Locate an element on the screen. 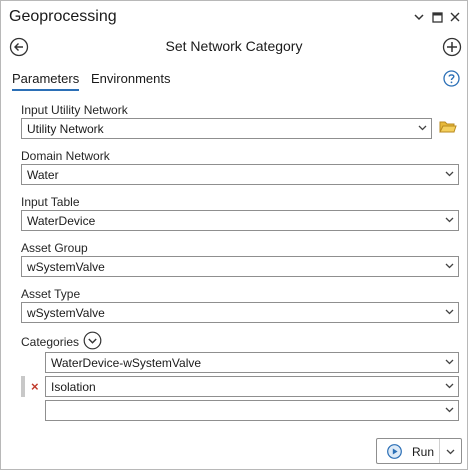 This screenshot has width=468, height=470. categories-label: Categories is located at coordinates (50, 342).